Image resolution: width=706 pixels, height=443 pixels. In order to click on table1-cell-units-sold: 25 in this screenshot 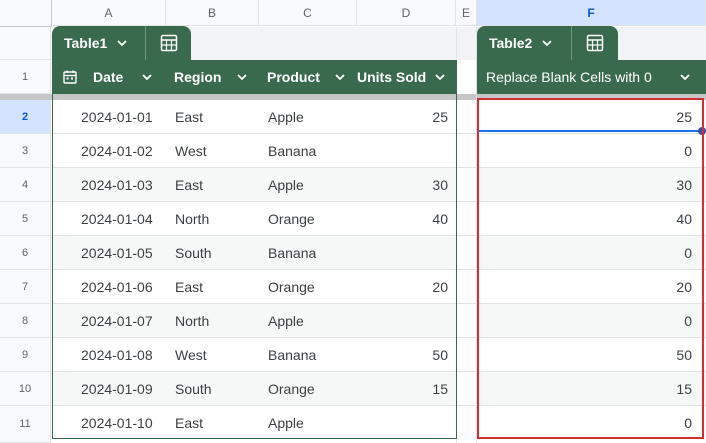, I will do `click(404, 117)`.